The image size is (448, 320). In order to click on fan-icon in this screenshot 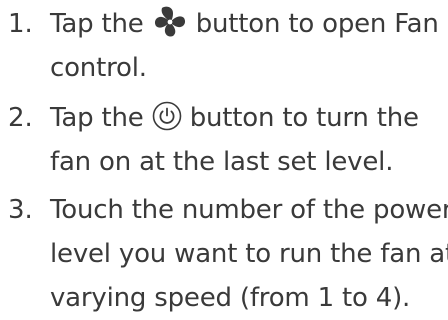, I will do `click(170, 22)`.